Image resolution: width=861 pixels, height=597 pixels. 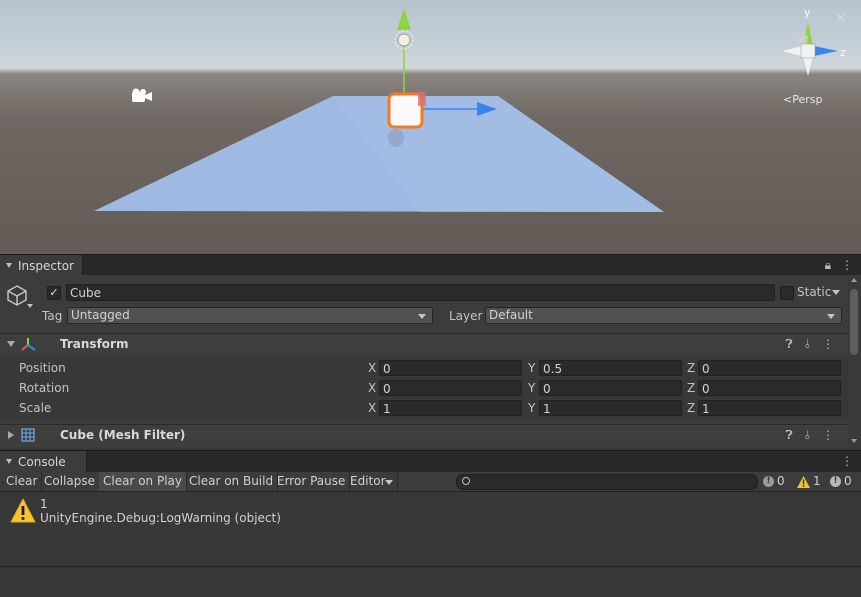 I want to click on x-handle, so click(x=422, y=99).